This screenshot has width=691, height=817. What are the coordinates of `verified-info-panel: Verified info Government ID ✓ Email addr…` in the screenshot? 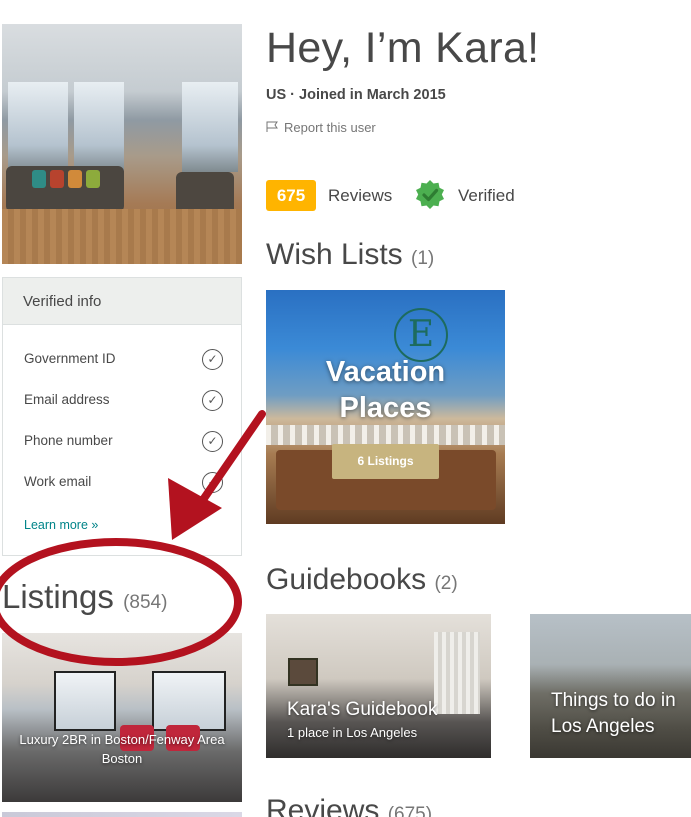 It's located at (122, 416).